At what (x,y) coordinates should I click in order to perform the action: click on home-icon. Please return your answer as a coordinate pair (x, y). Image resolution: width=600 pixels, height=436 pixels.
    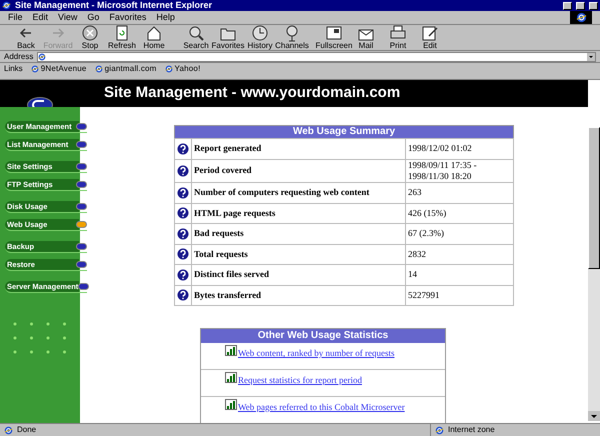
    Looking at the image, I should click on (154, 33).